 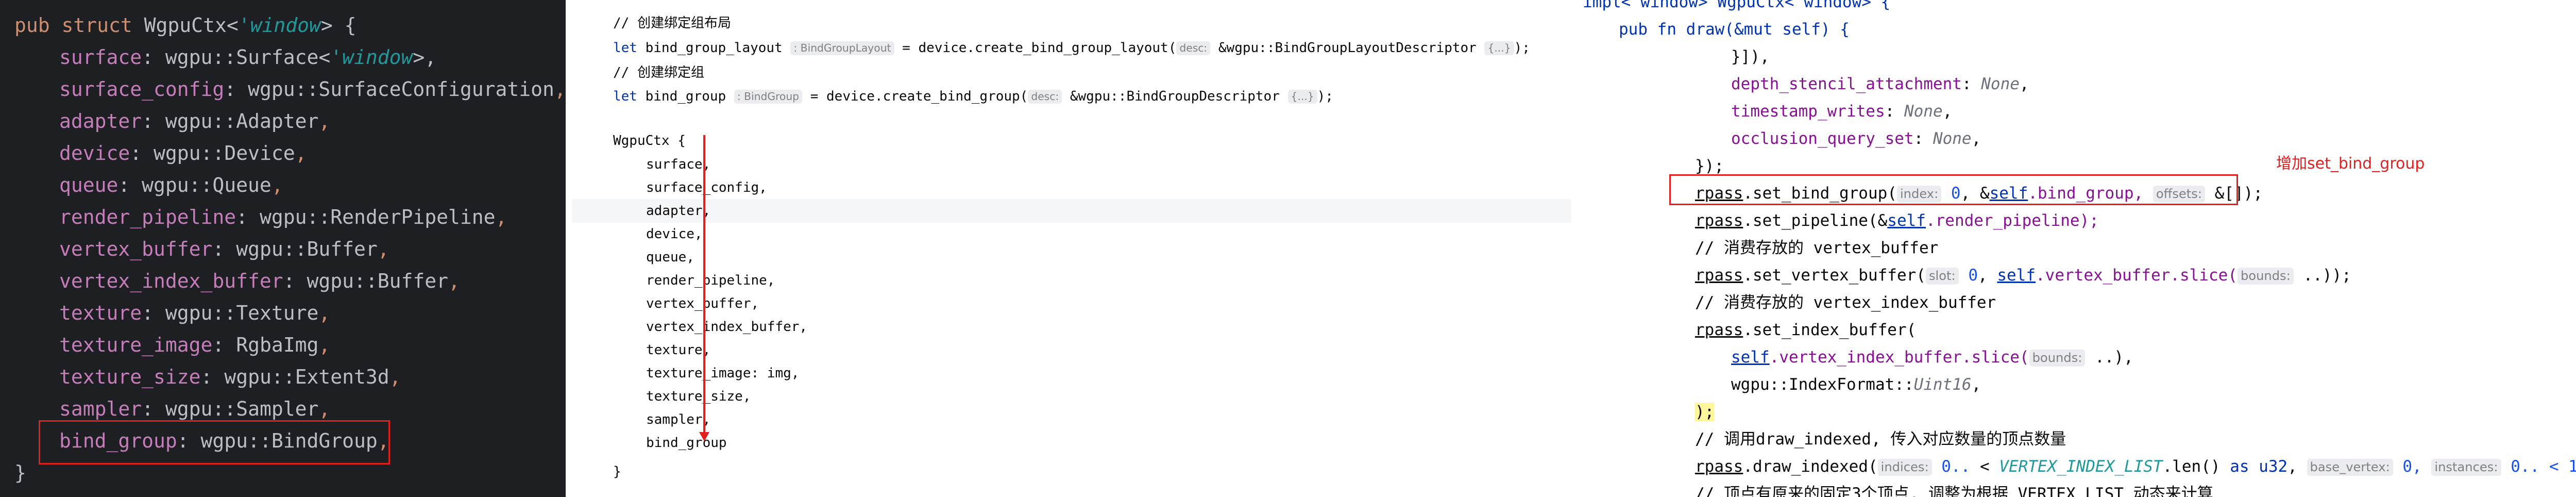 I want to click on number: 0, so click(x=1973, y=275).